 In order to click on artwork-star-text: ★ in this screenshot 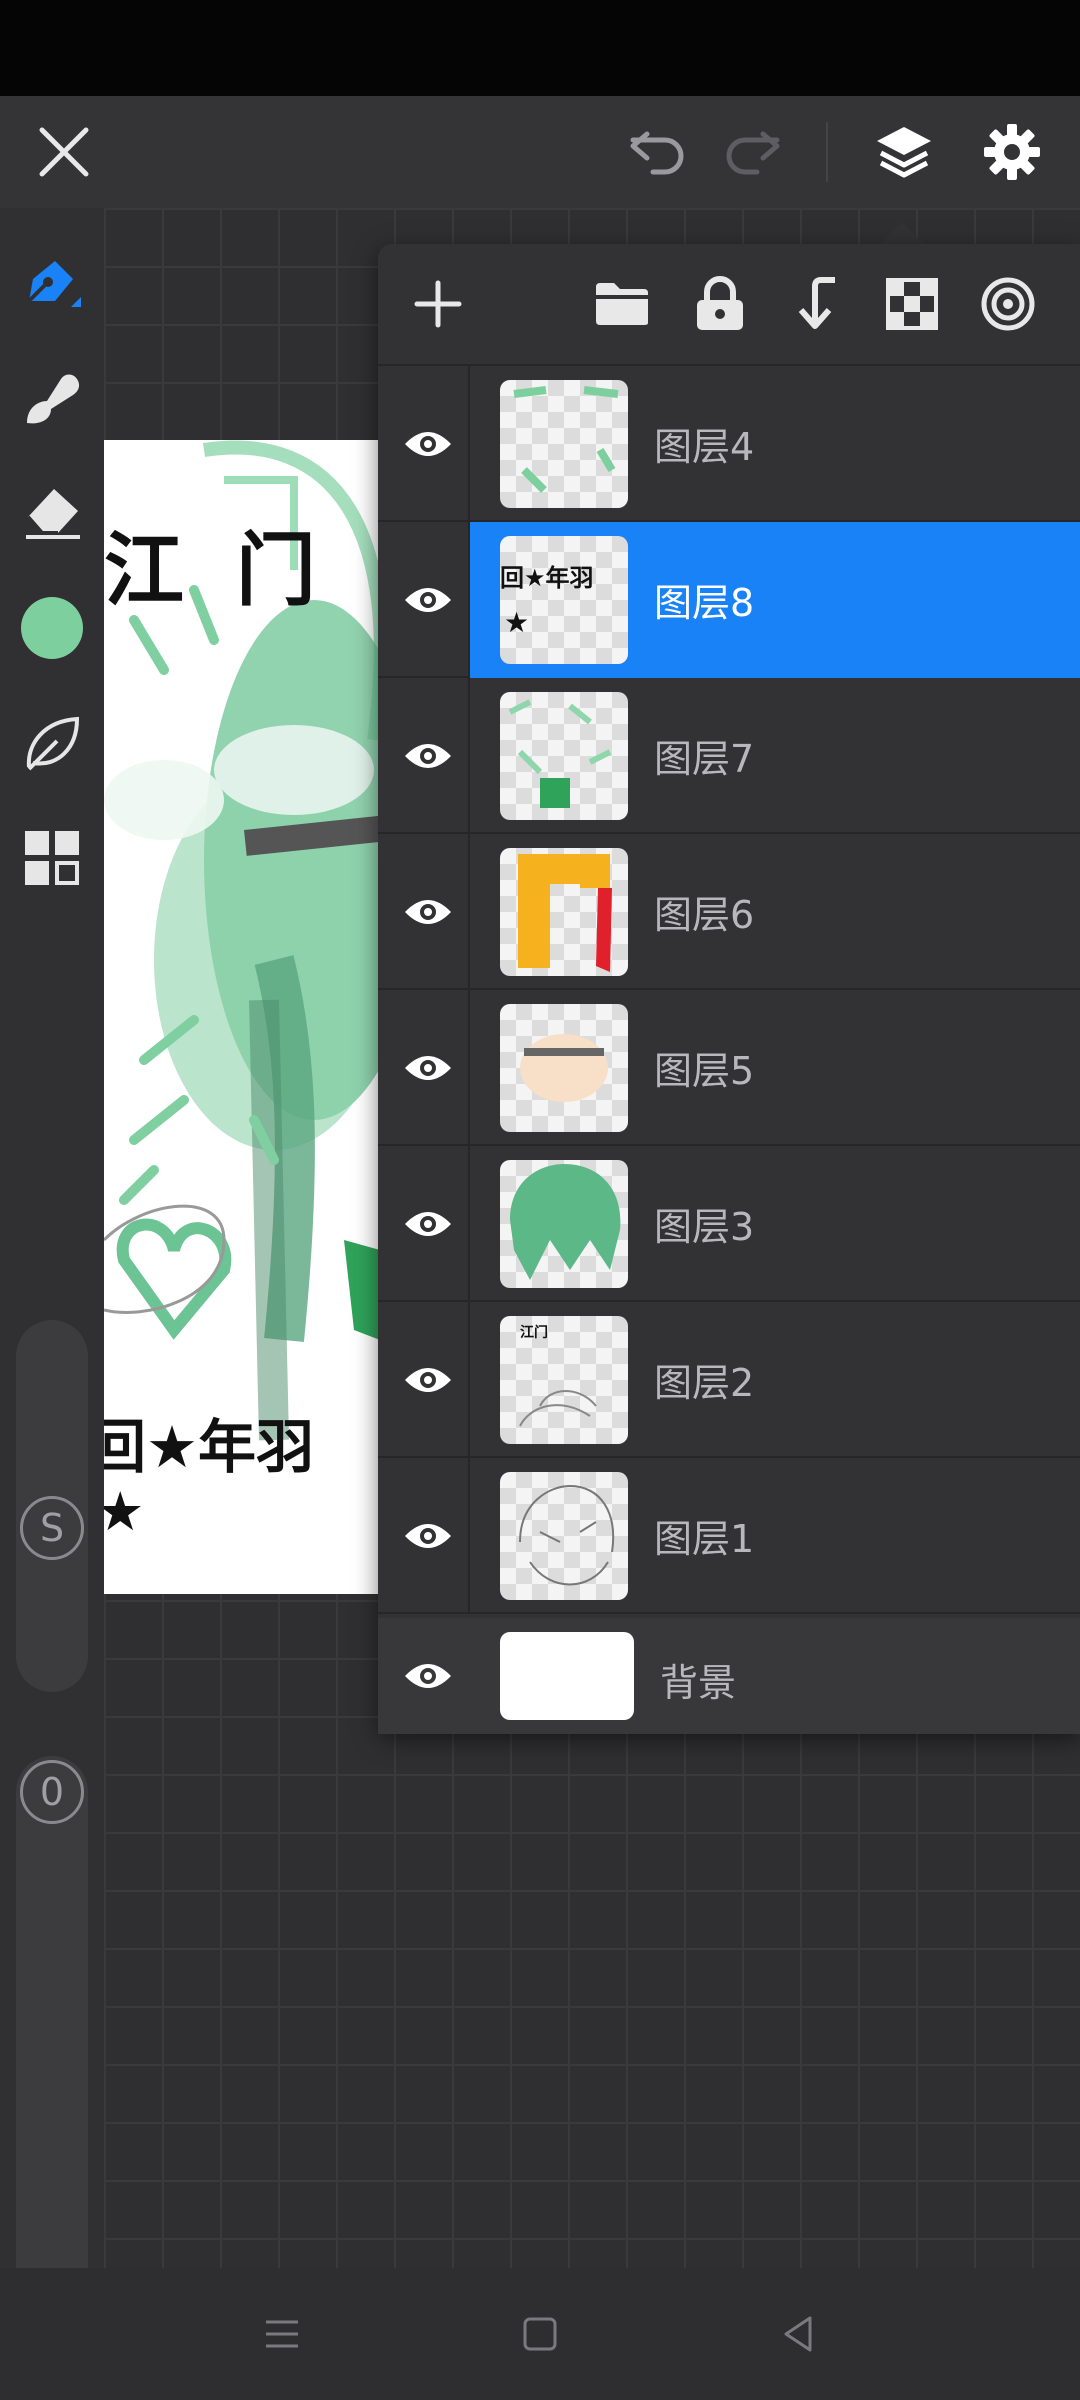, I will do `click(124, 1511)`.